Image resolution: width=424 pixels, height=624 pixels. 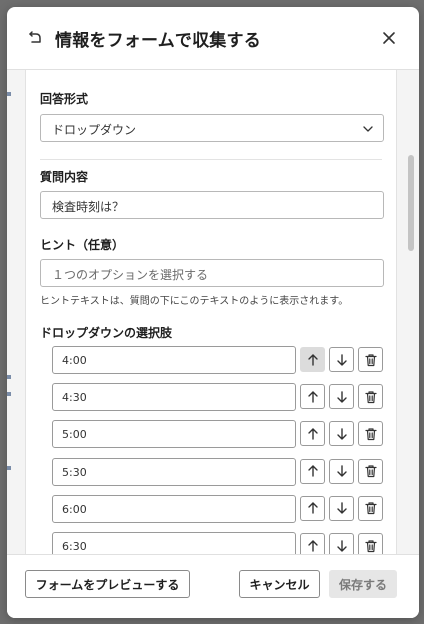 I want to click on option-row: 5:30, so click(x=218, y=471).